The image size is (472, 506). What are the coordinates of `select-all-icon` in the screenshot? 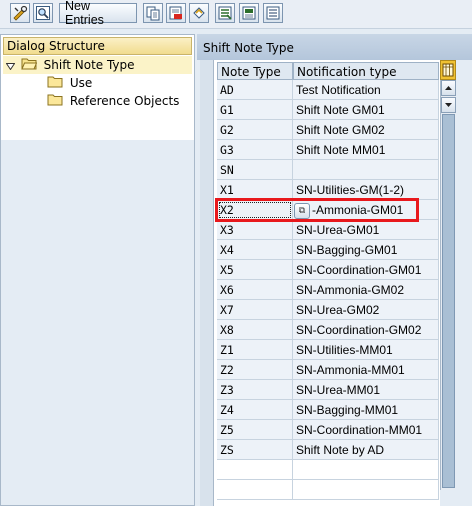 It's located at (225, 13).